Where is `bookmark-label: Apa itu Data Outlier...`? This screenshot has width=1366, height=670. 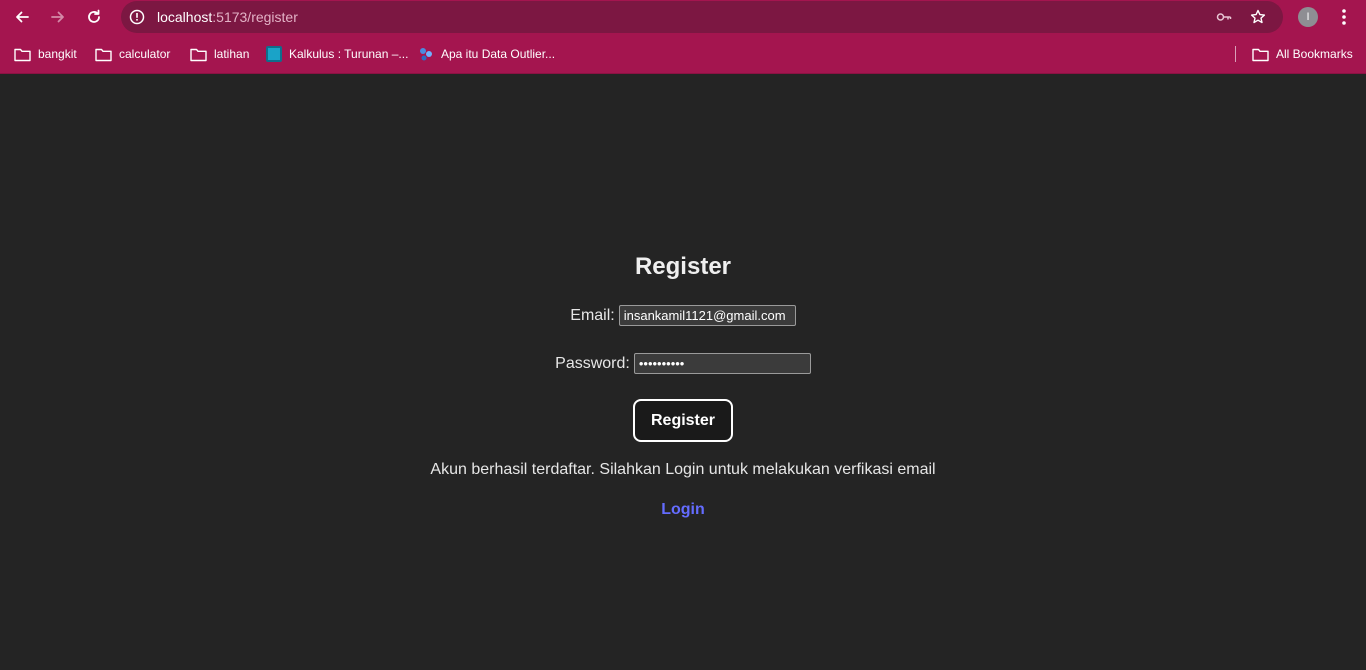
bookmark-label: Apa itu Data Outlier... is located at coordinates (498, 54).